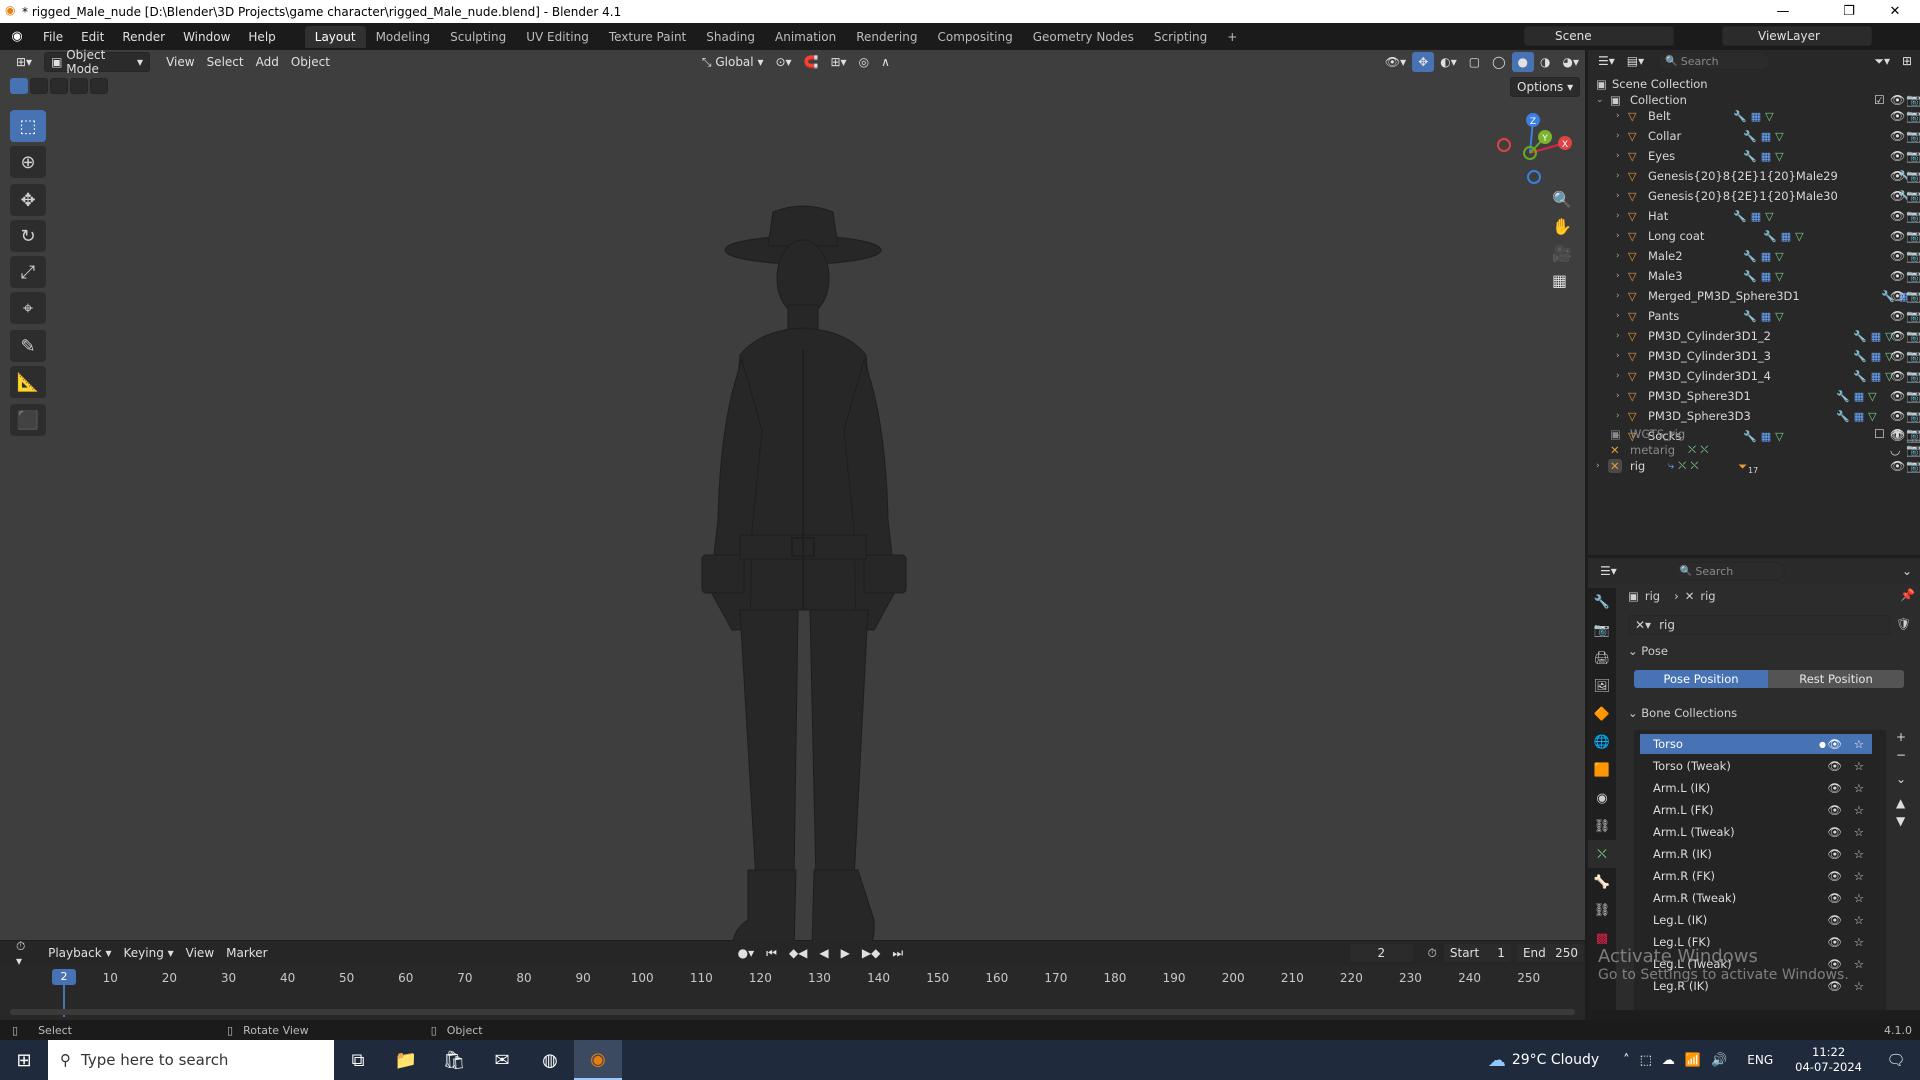 The width and height of the screenshot is (1920, 1080). What do you see at coordinates (1682, 713) in the screenshot?
I see `bone-collections-header: ⌄ Bone Collections` at bounding box center [1682, 713].